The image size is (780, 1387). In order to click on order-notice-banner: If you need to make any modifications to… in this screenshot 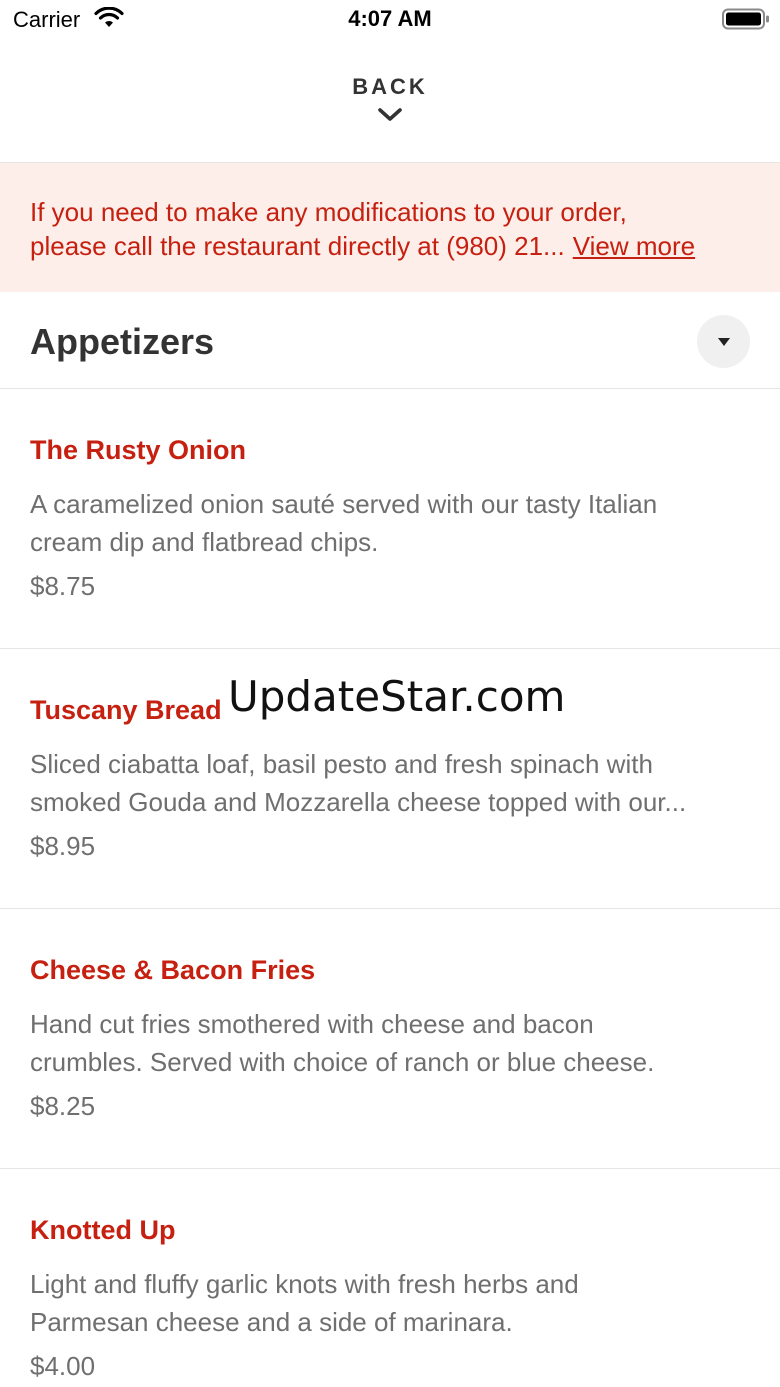, I will do `click(390, 227)`.